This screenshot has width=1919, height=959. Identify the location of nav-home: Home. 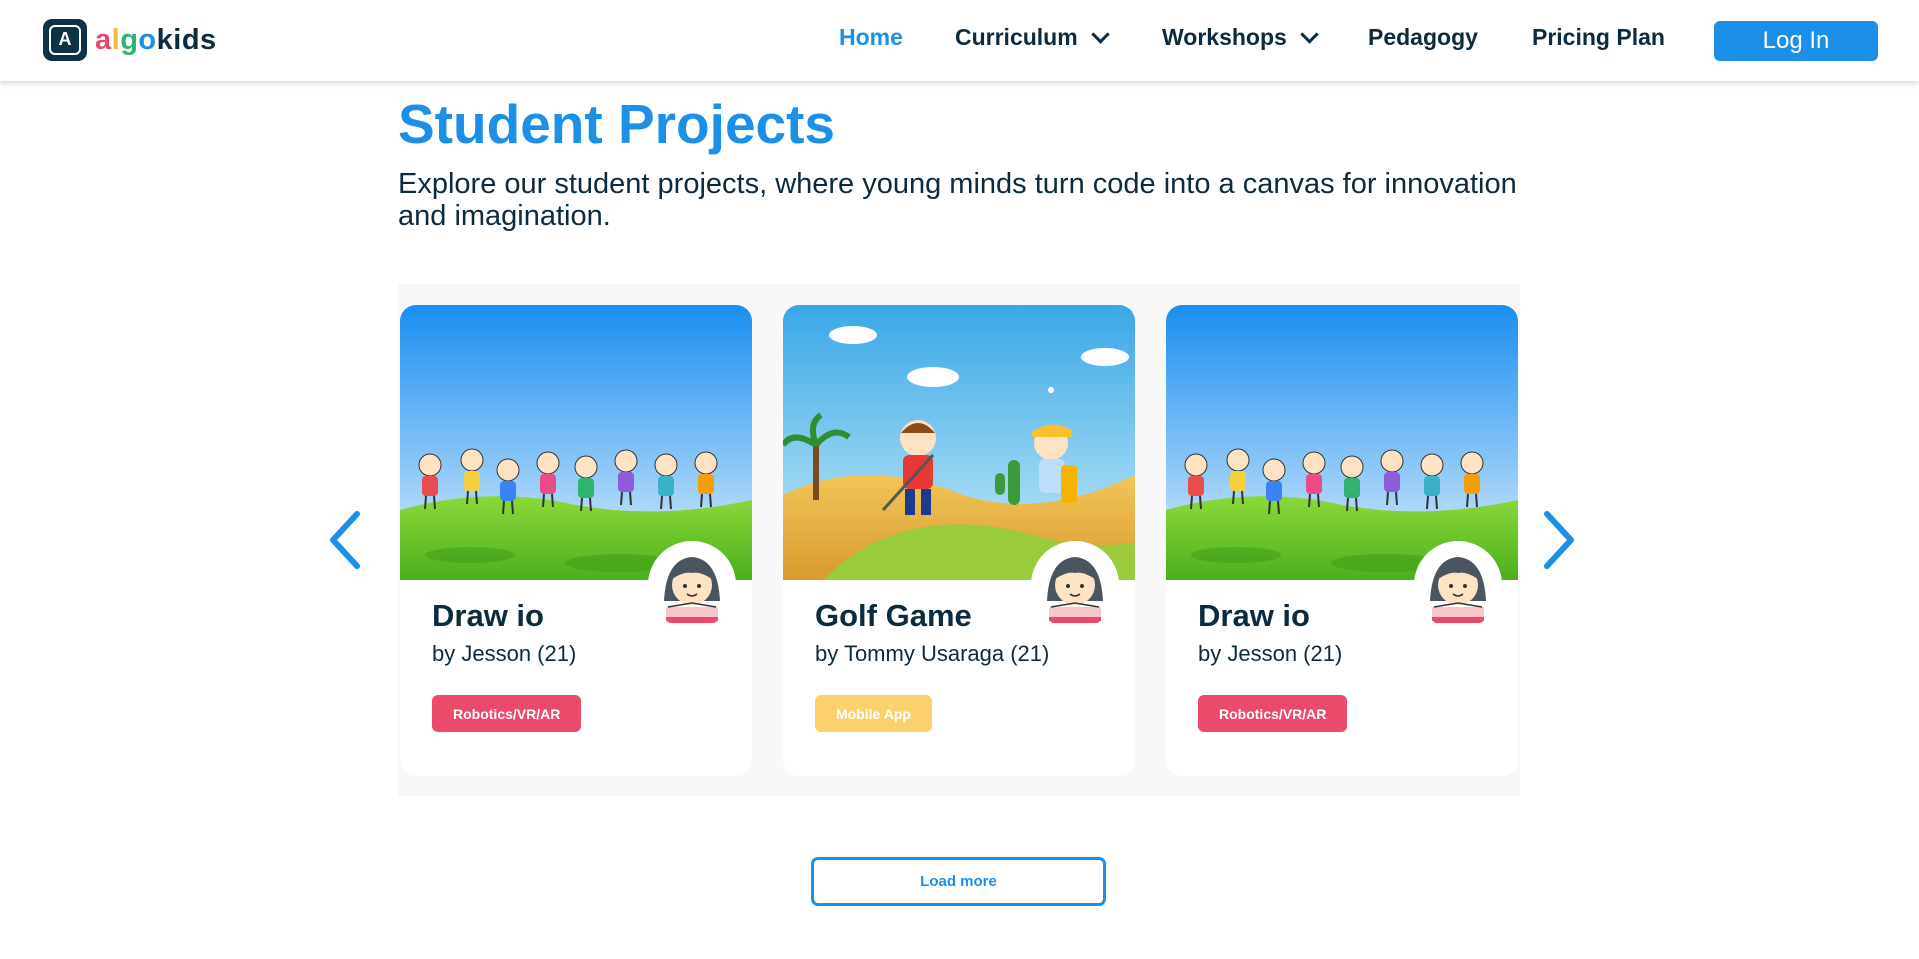
(871, 37).